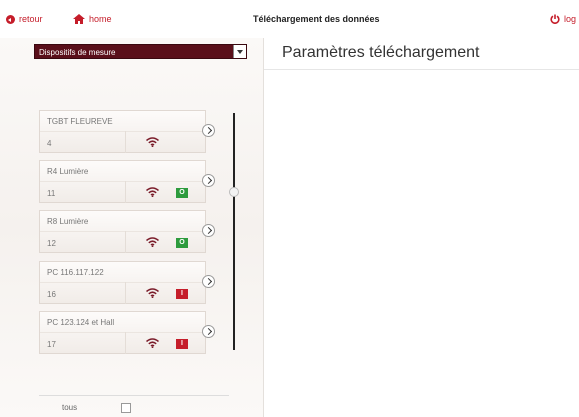 This screenshot has width=579, height=417. I want to click on back-link: retour, so click(24, 19).